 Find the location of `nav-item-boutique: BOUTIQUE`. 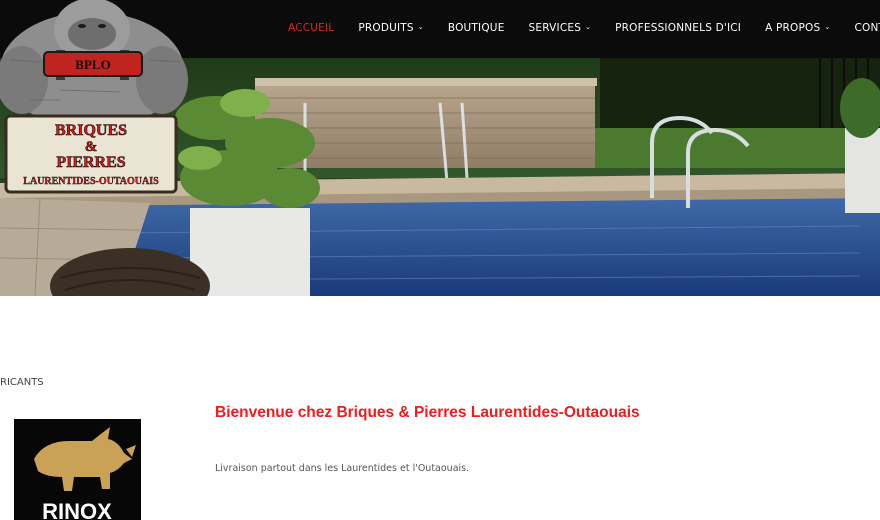

nav-item-boutique: BOUTIQUE is located at coordinates (476, 28).